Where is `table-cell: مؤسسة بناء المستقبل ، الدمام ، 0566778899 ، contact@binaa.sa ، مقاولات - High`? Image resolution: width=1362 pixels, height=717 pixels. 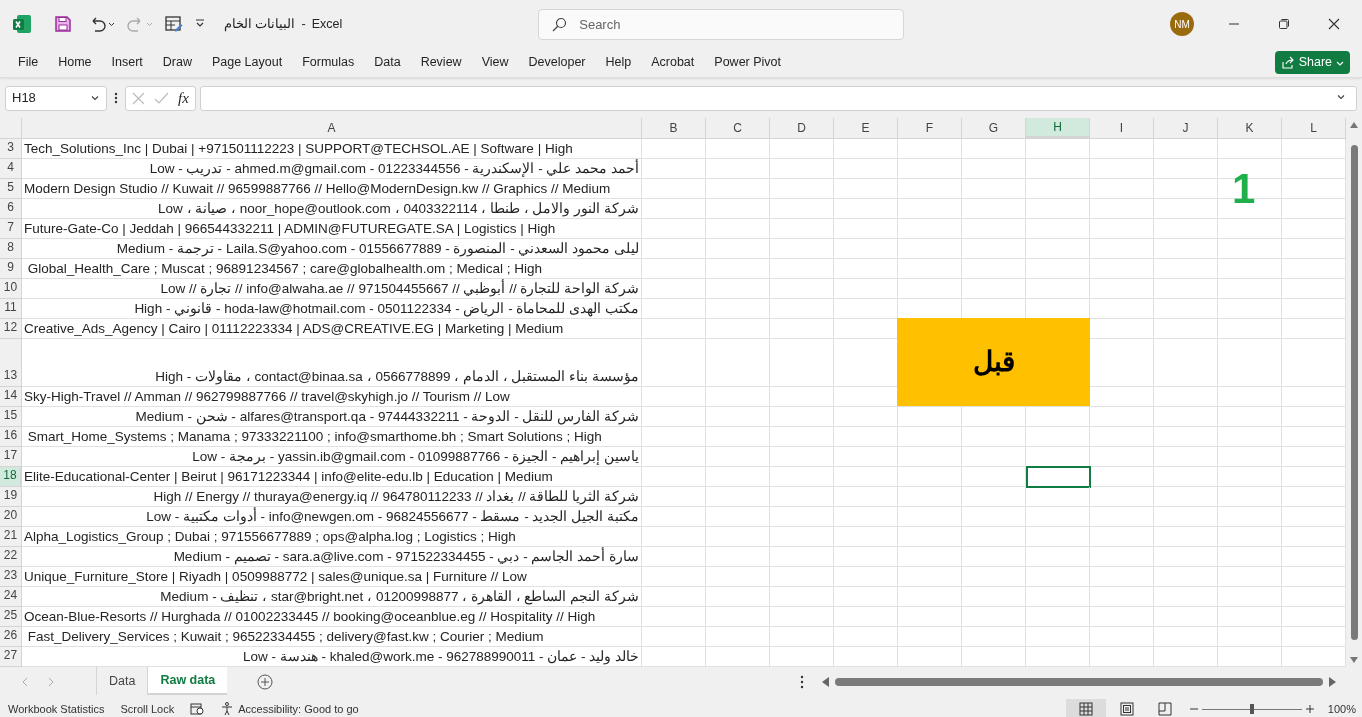 table-cell: مؤسسة بناء المستقبل ، الدمام ، 0566778899 ، contact@binaa.sa ، مقاولات - High is located at coordinates (332, 363).